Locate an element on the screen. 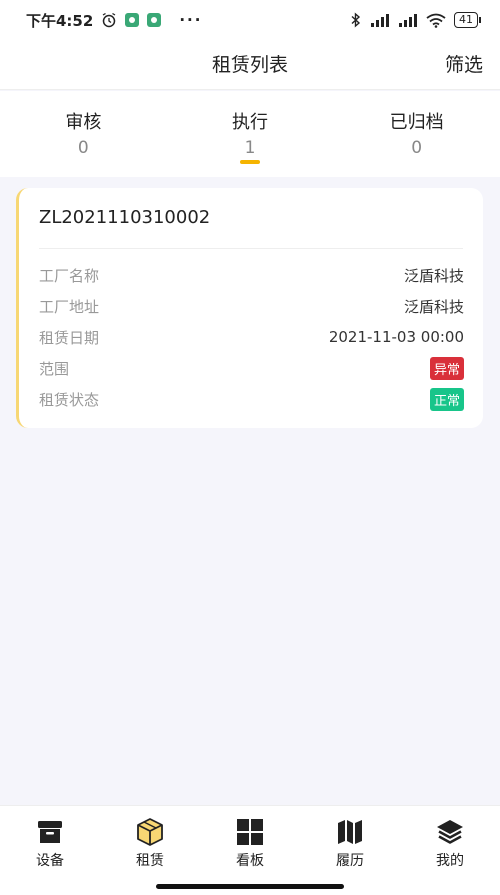  lease-number: ZL2021110310002 is located at coordinates (125, 217).